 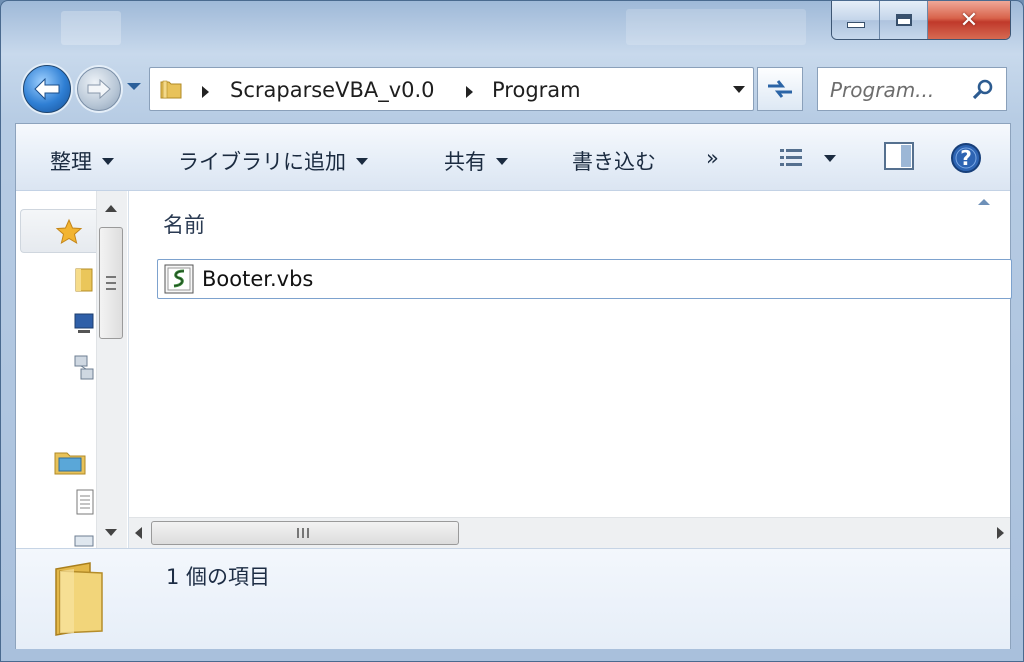 What do you see at coordinates (111, 532) in the screenshot?
I see `scroll-down-icon` at bounding box center [111, 532].